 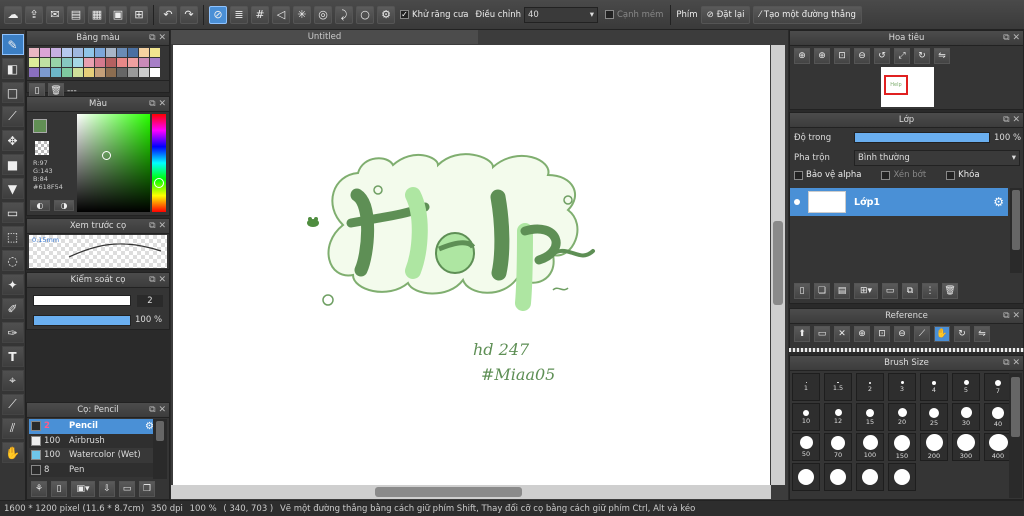 What do you see at coordinates (778, 265) in the screenshot?
I see `vertical-scrollbar` at bounding box center [778, 265].